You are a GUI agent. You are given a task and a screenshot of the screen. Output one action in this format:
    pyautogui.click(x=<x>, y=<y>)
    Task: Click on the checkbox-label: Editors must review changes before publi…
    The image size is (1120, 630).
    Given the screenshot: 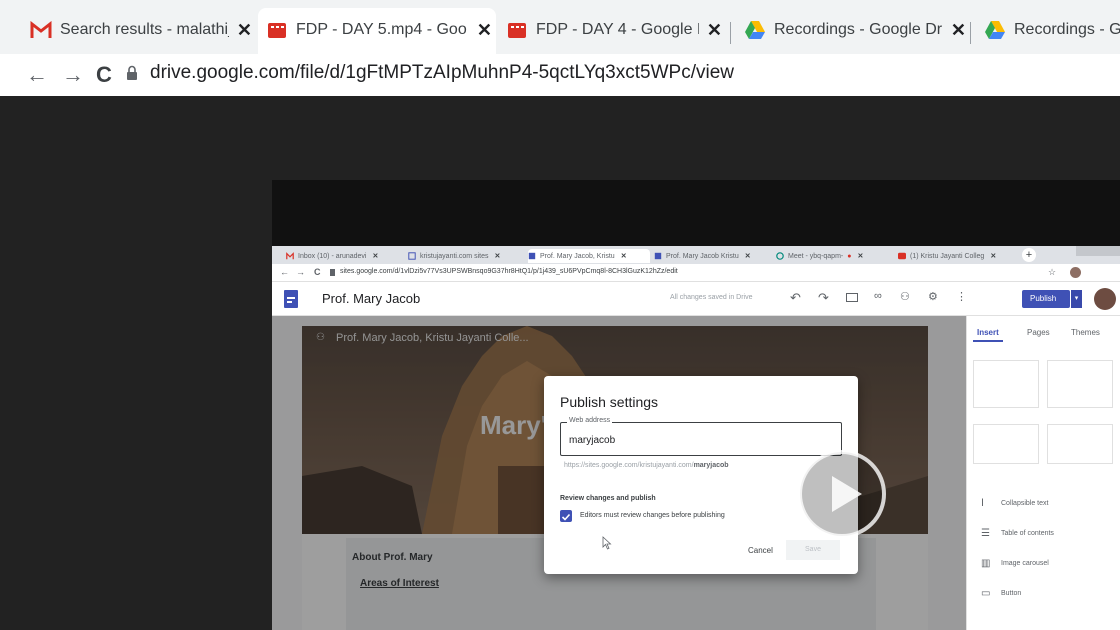 What is the action you would take?
    pyautogui.click(x=652, y=515)
    